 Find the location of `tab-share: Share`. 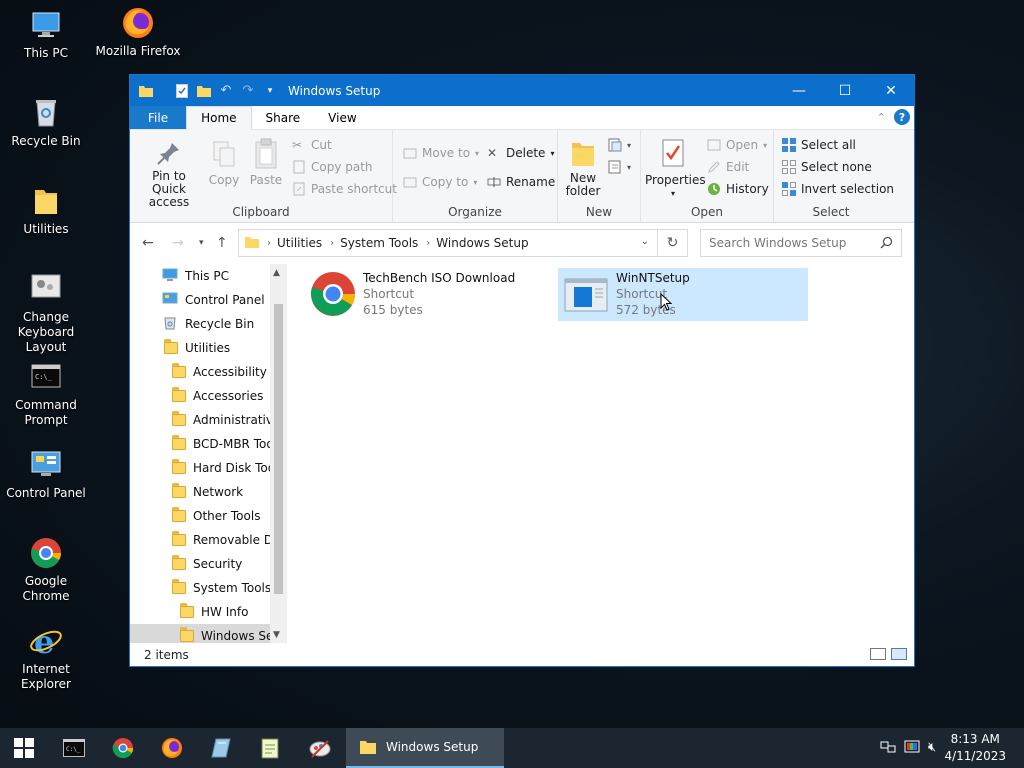

tab-share: Share is located at coordinates (283, 117).